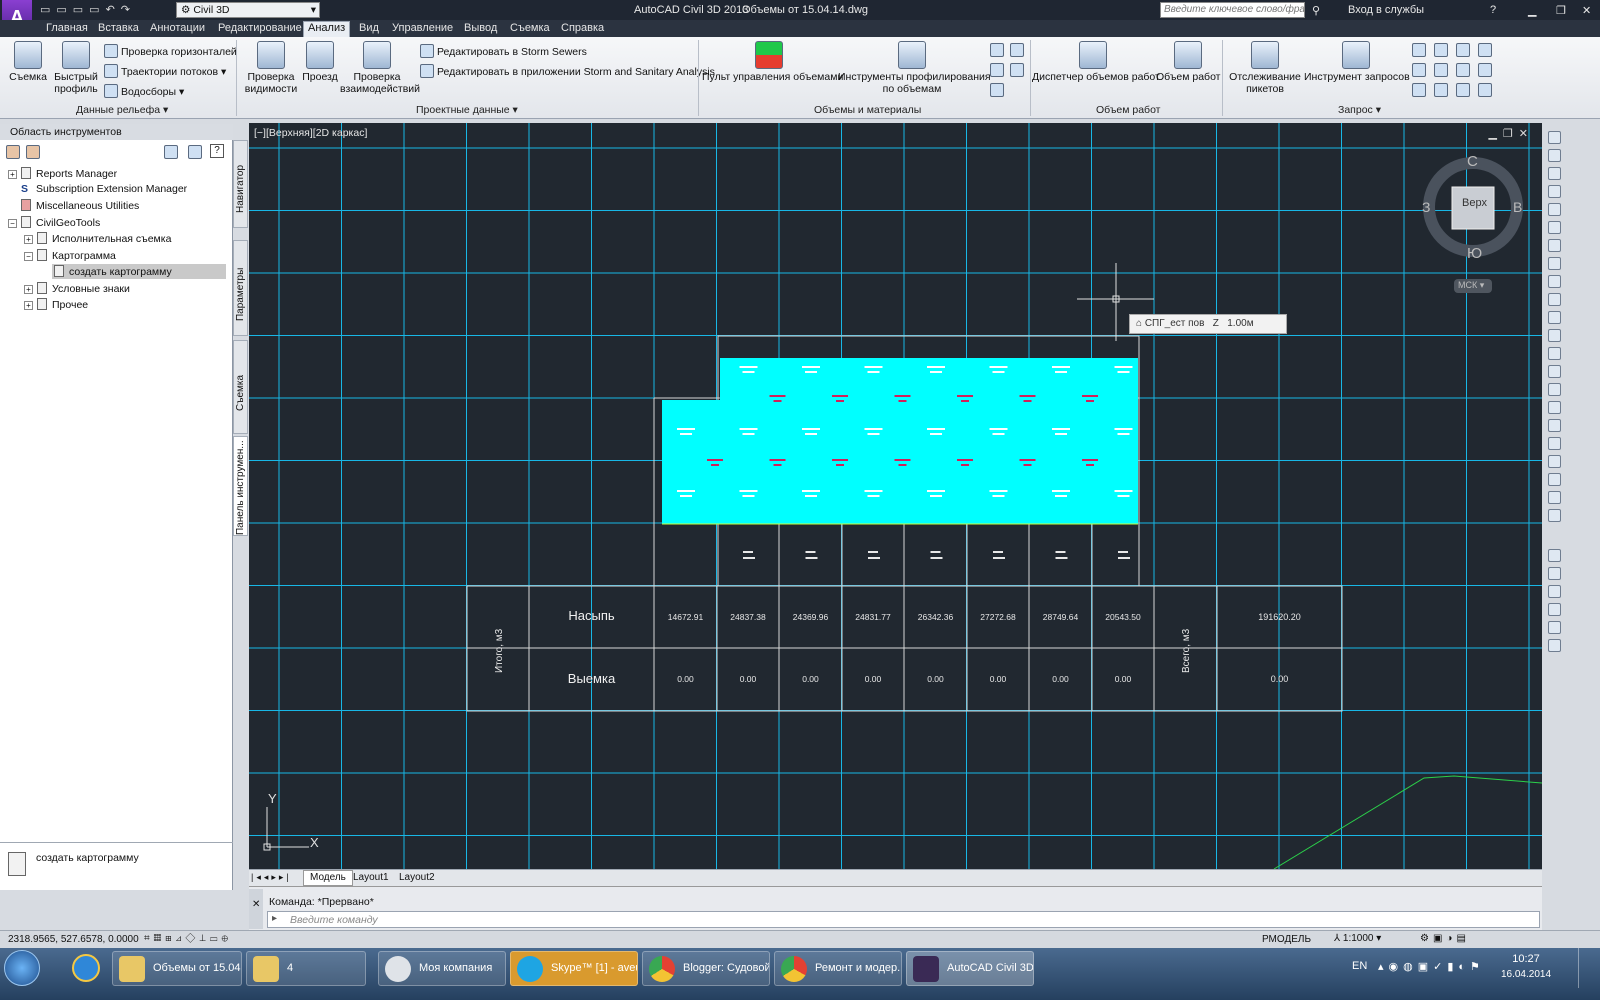 This screenshot has width=1600, height=1000. What do you see at coordinates (256, 904) in the screenshot?
I see `close-icon: ✕` at bounding box center [256, 904].